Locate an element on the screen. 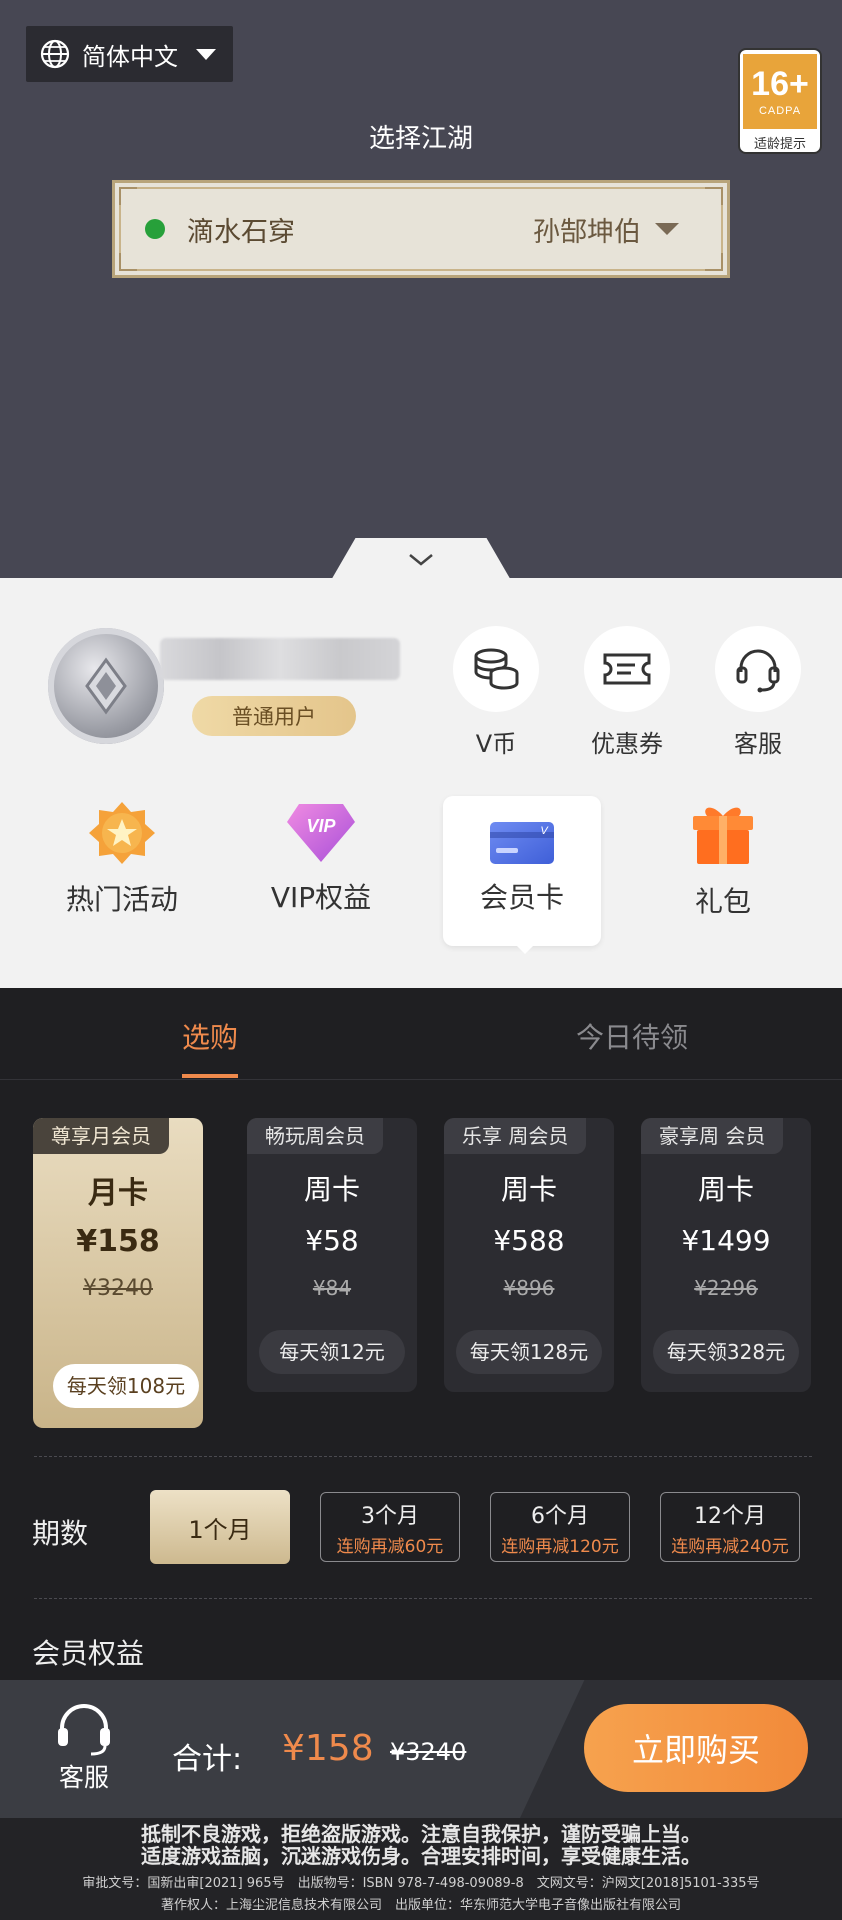 The width and height of the screenshot is (842, 1920). feature-vip-benefits: VIP VIP权益 is located at coordinates (321, 858).